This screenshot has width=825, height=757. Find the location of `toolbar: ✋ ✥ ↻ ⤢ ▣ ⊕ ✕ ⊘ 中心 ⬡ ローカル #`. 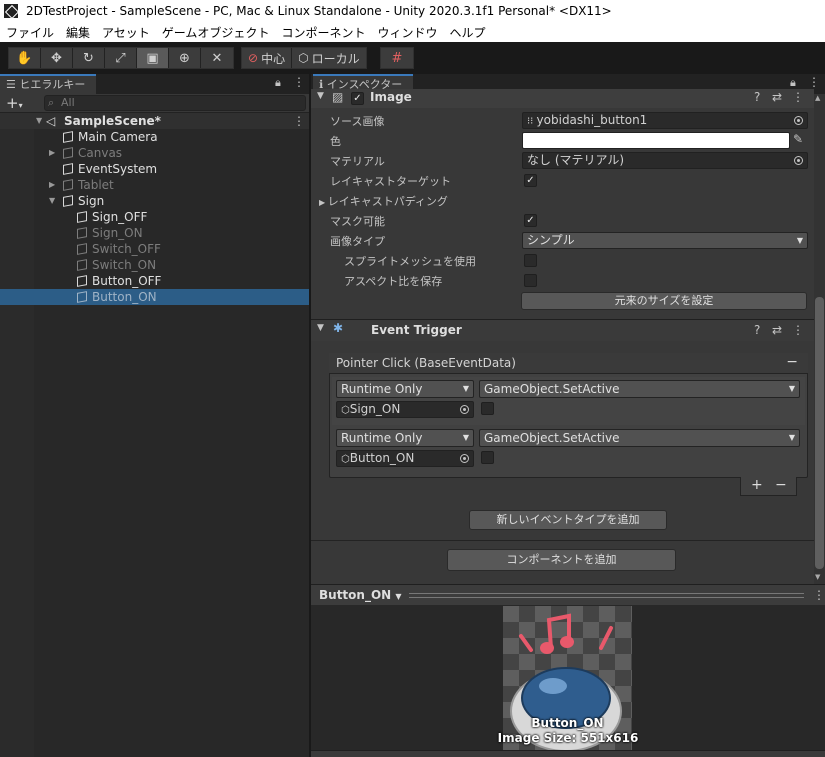

toolbar: ✋ ✥ ↻ ⤢ ▣ ⊕ ✕ ⊘ 中心 ⬡ ローカル # is located at coordinates (412, 58).